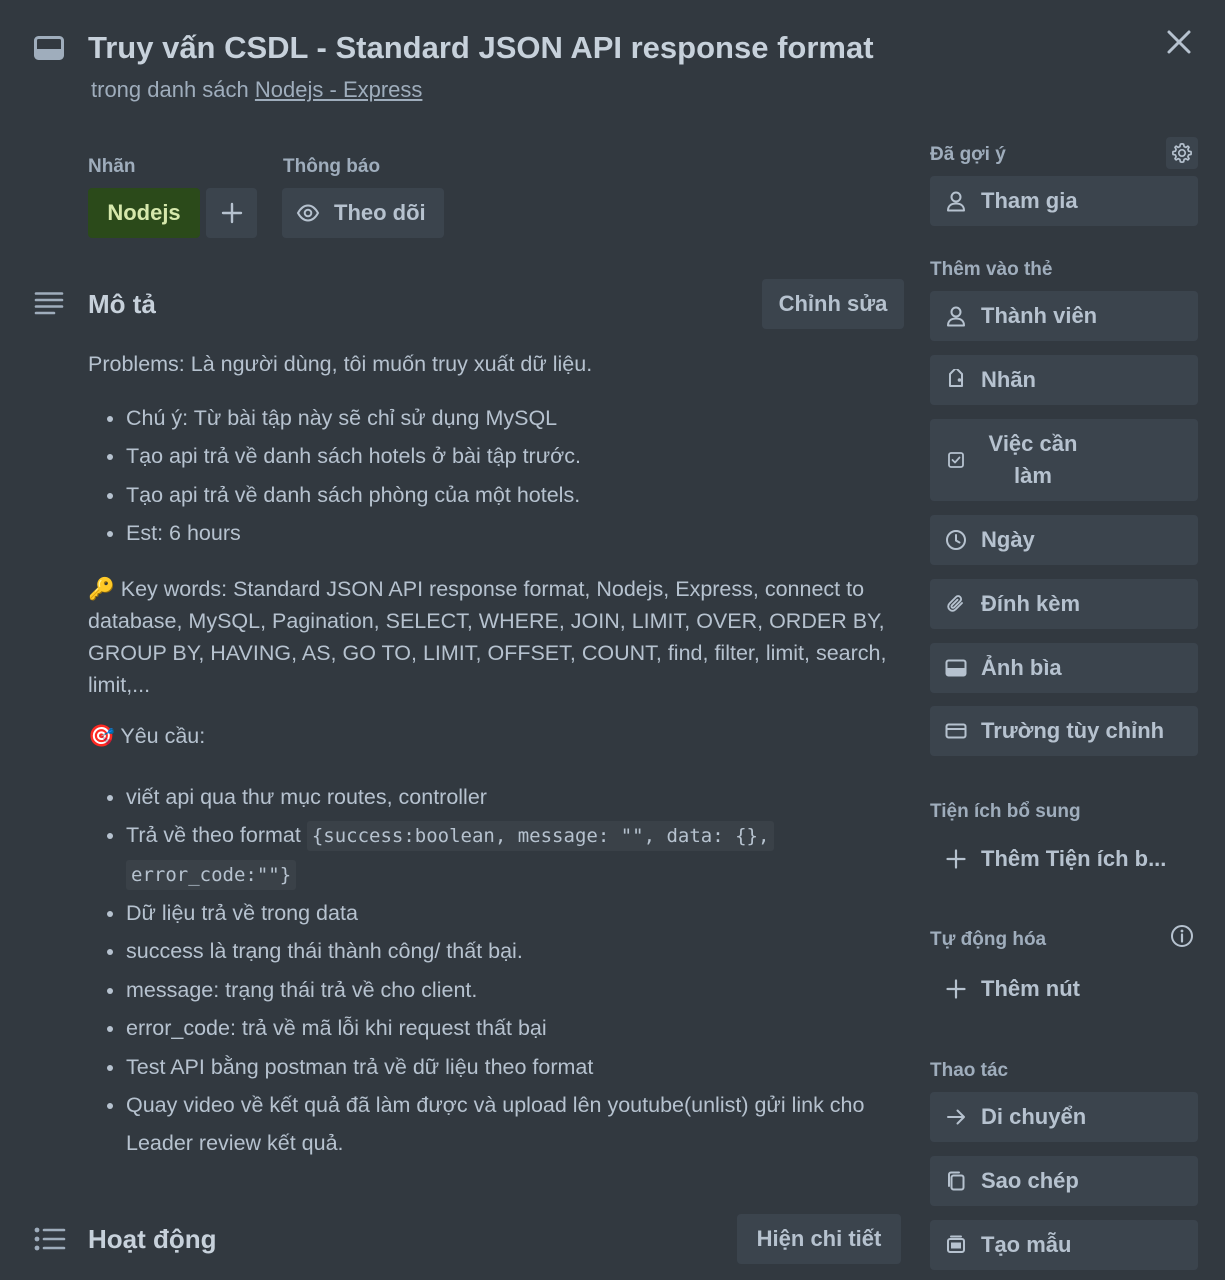  I want to click on members-label: Thành viên, so click(1039, 315).